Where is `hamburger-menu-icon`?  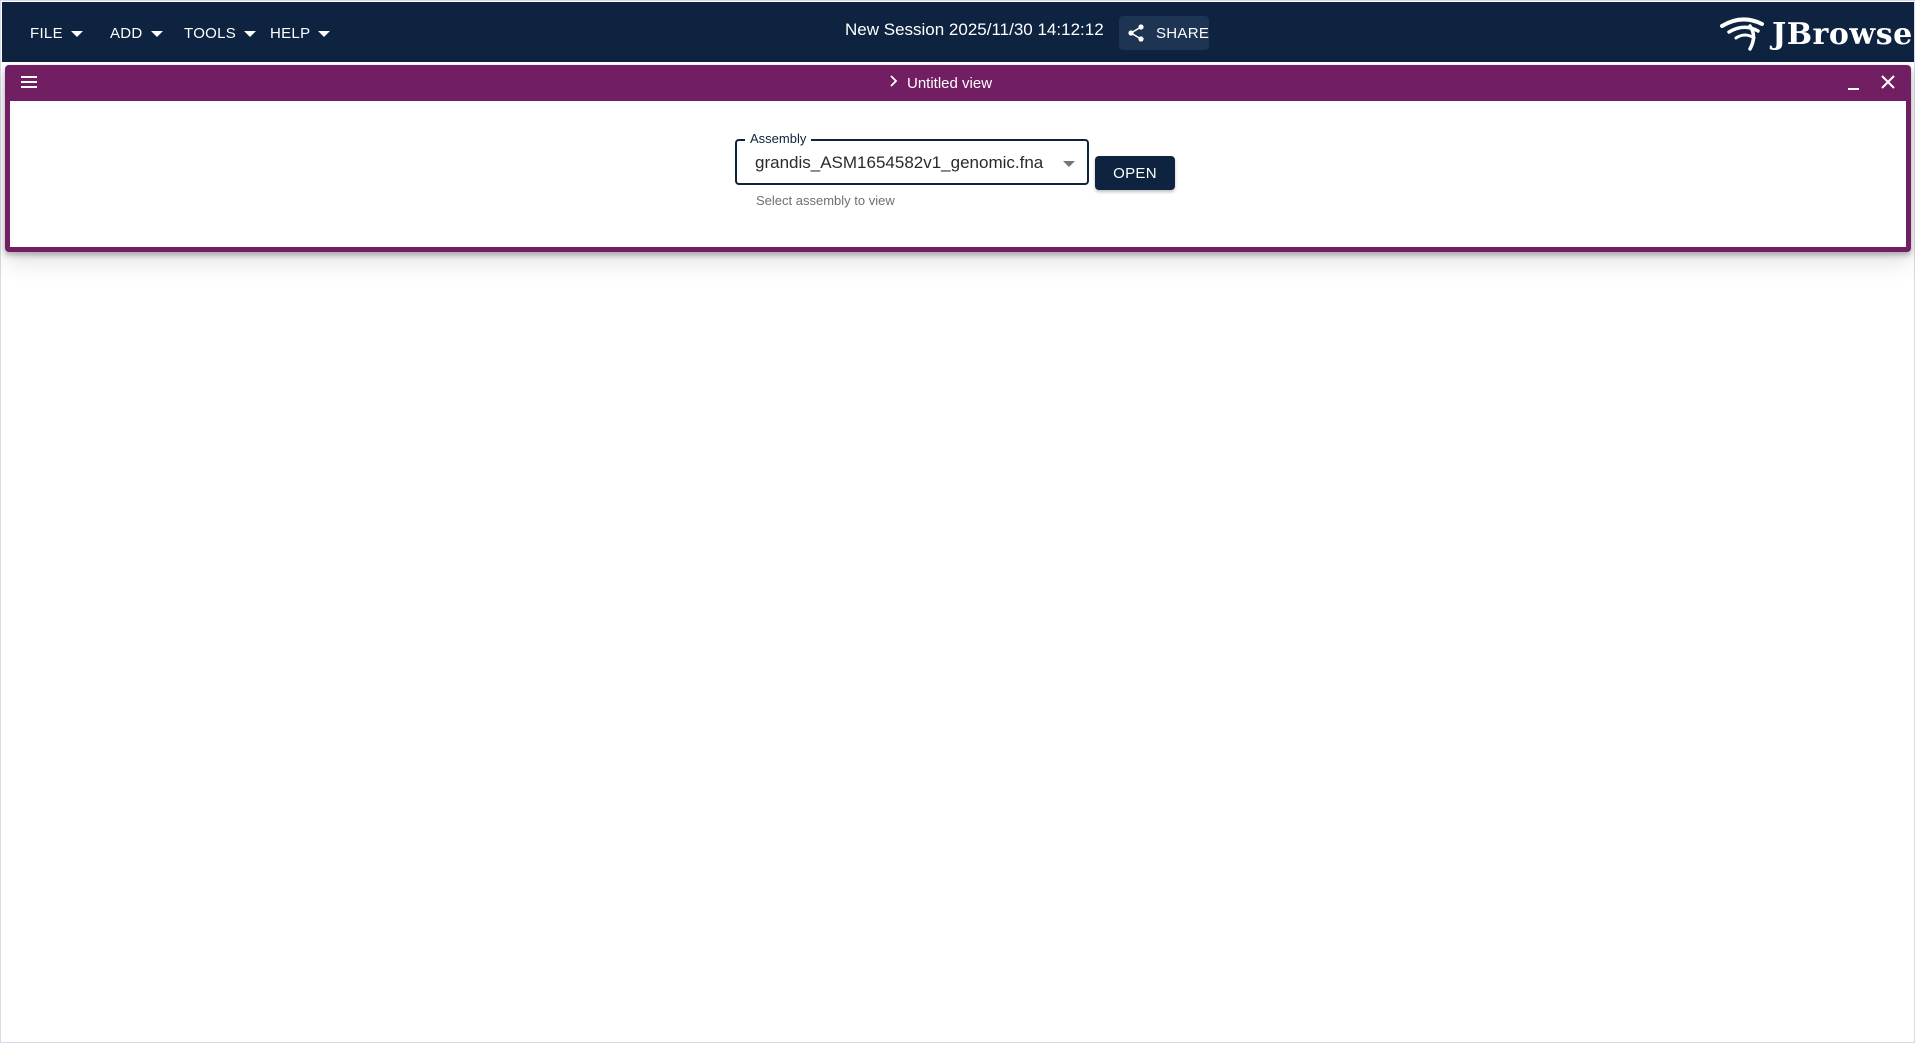
hamburger-menu-icon is located at coordinates (30, 83).